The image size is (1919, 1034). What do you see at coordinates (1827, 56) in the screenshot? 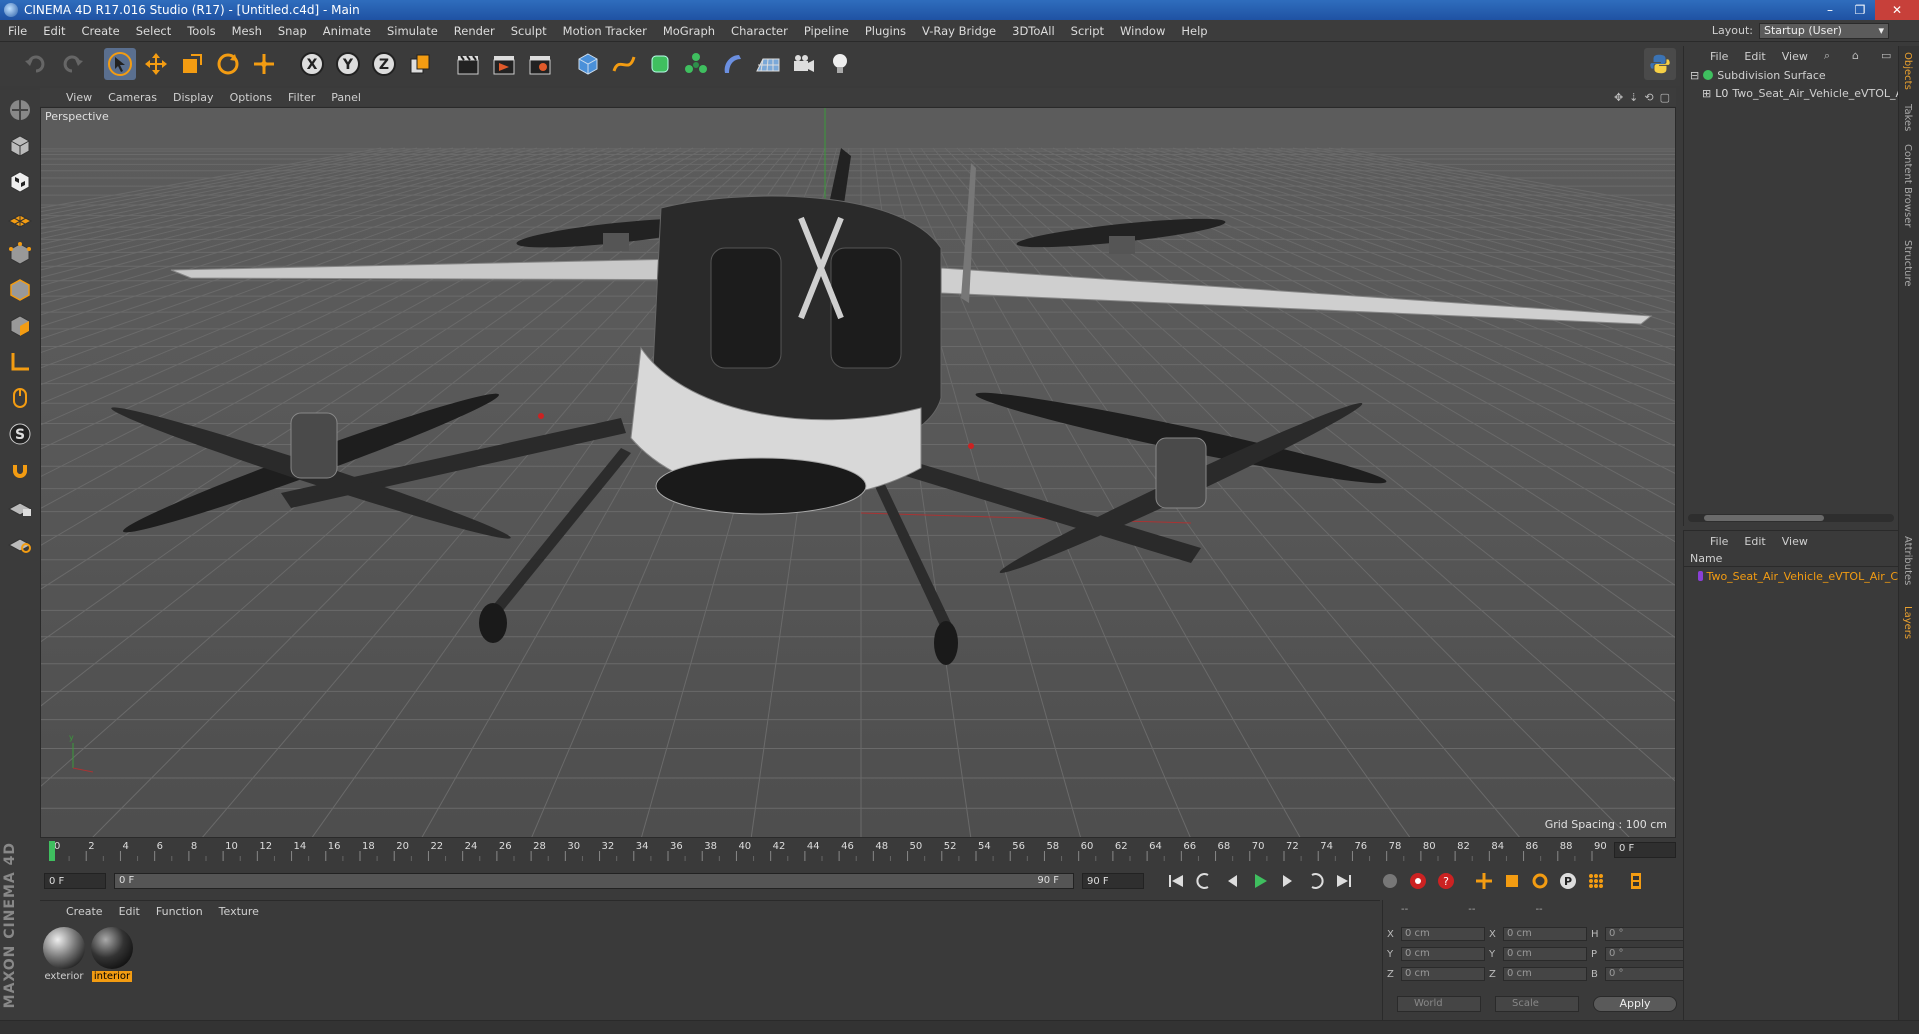
I see `search-icon: ⌕` at bounding box center [1827, 56].